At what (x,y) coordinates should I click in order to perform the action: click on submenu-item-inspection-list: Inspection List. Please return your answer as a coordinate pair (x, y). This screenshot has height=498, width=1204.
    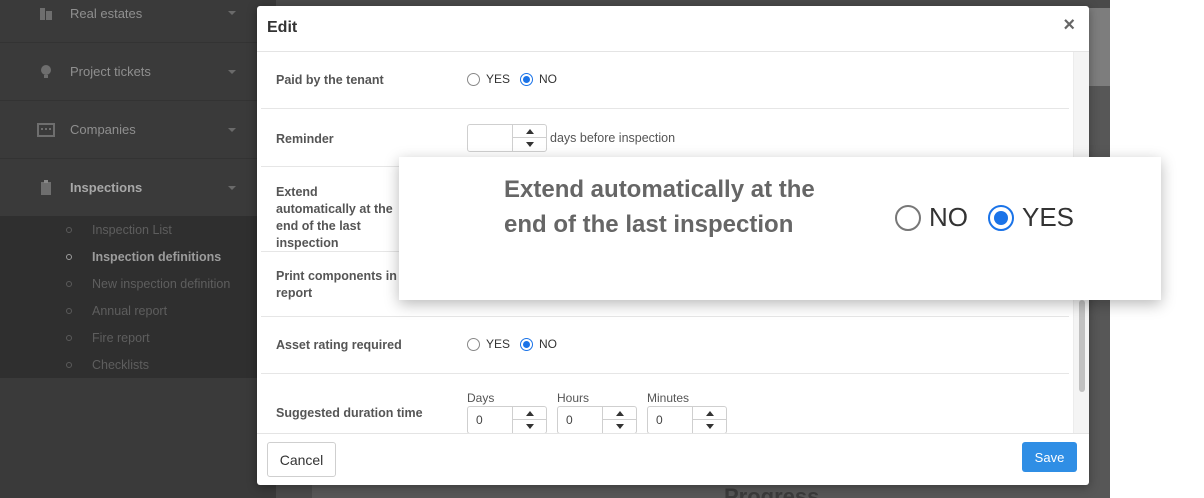
    Looking at the image, I should click on (119, 229).